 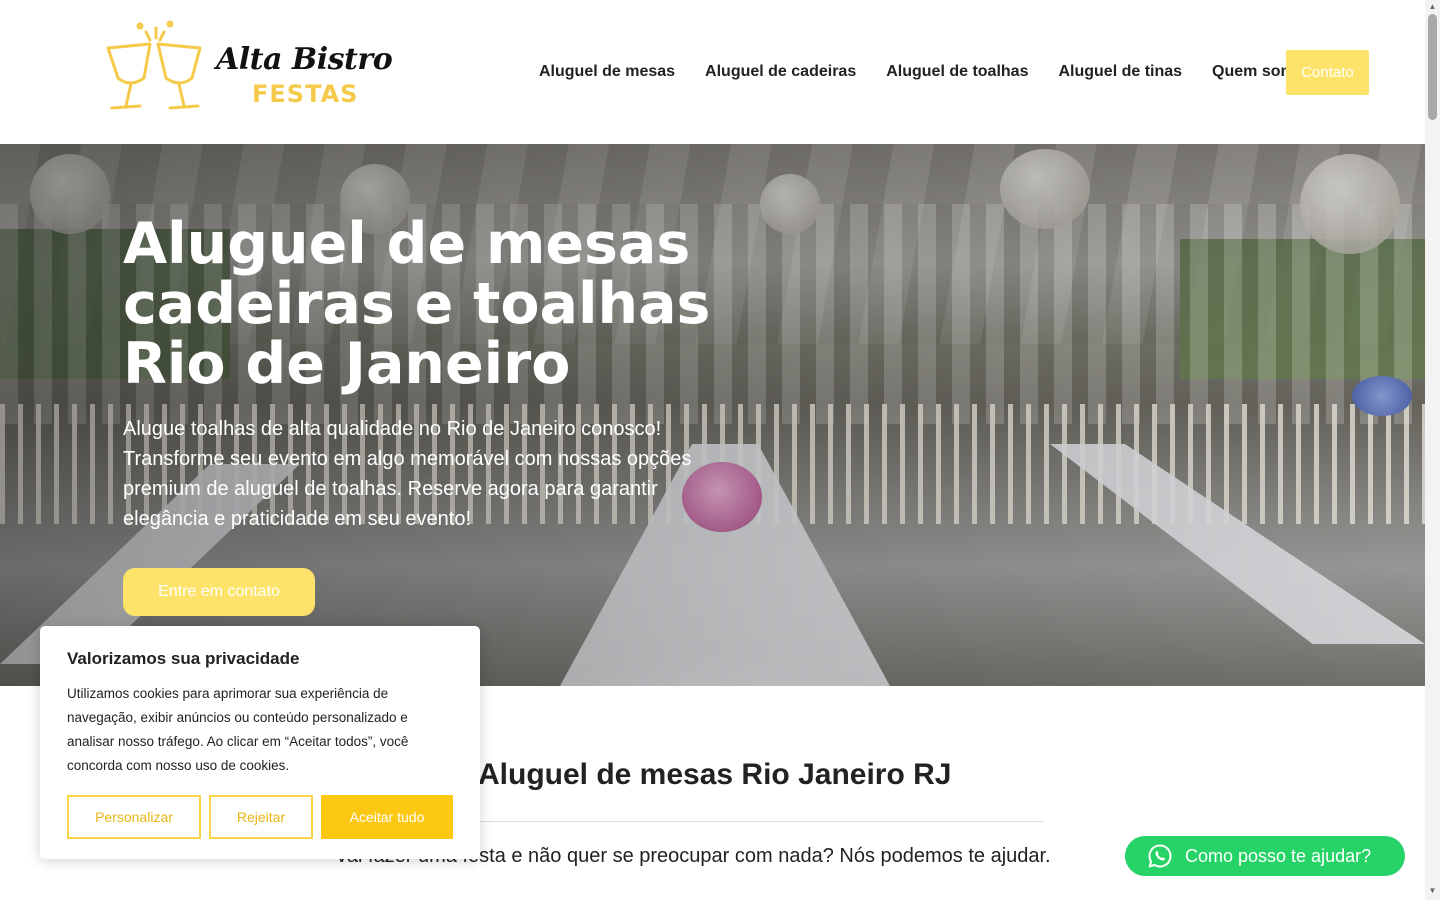 I want to click on whatsapp-label: Como posso te ajudar?, so click(x=1278, y=855).